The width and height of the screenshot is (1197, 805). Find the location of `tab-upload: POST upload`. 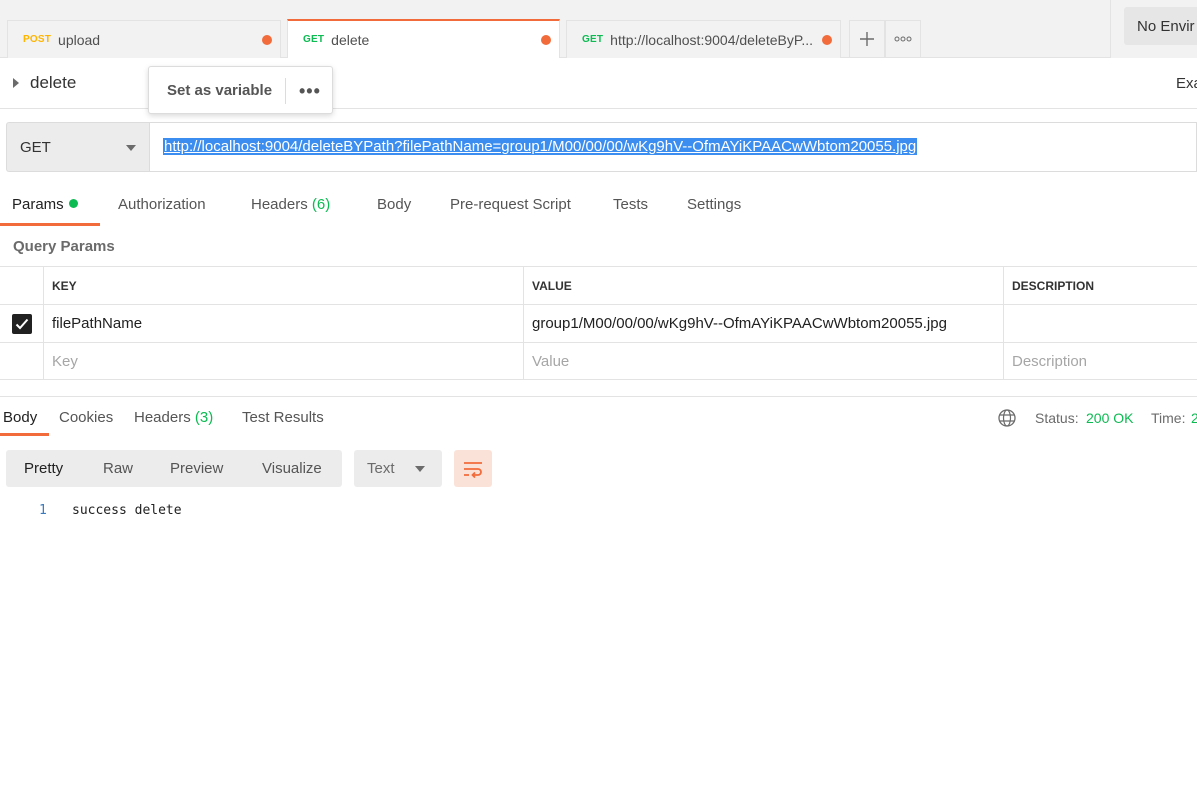

tab-upload: POST upload is located at coordinates (144, 39).